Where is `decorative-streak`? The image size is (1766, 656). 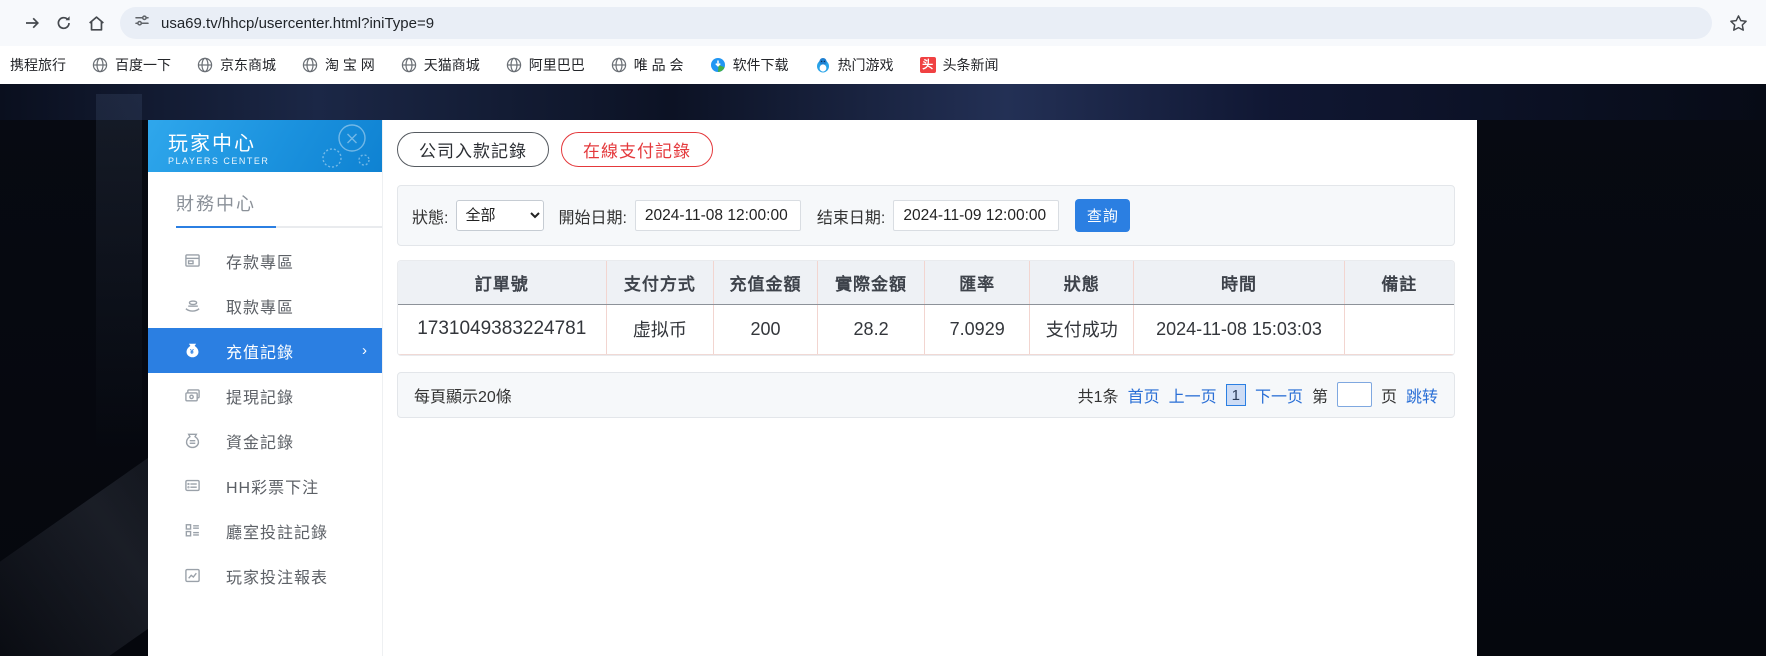 decorative-streak is located at coordinates (119, 274).